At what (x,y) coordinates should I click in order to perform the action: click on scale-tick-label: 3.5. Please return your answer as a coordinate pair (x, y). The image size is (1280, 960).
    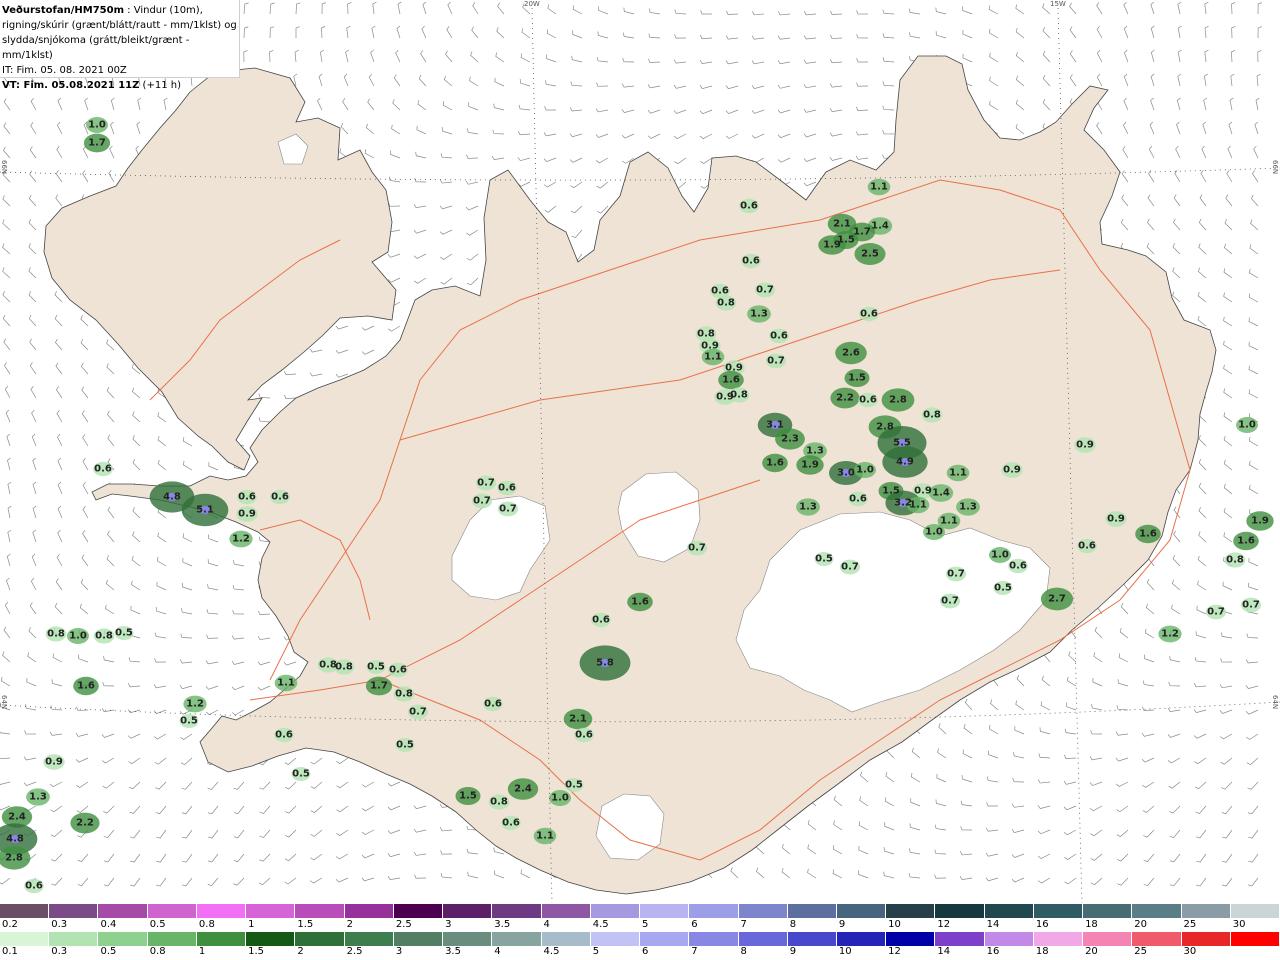
    Looking at the image, I should click on (502, 924).